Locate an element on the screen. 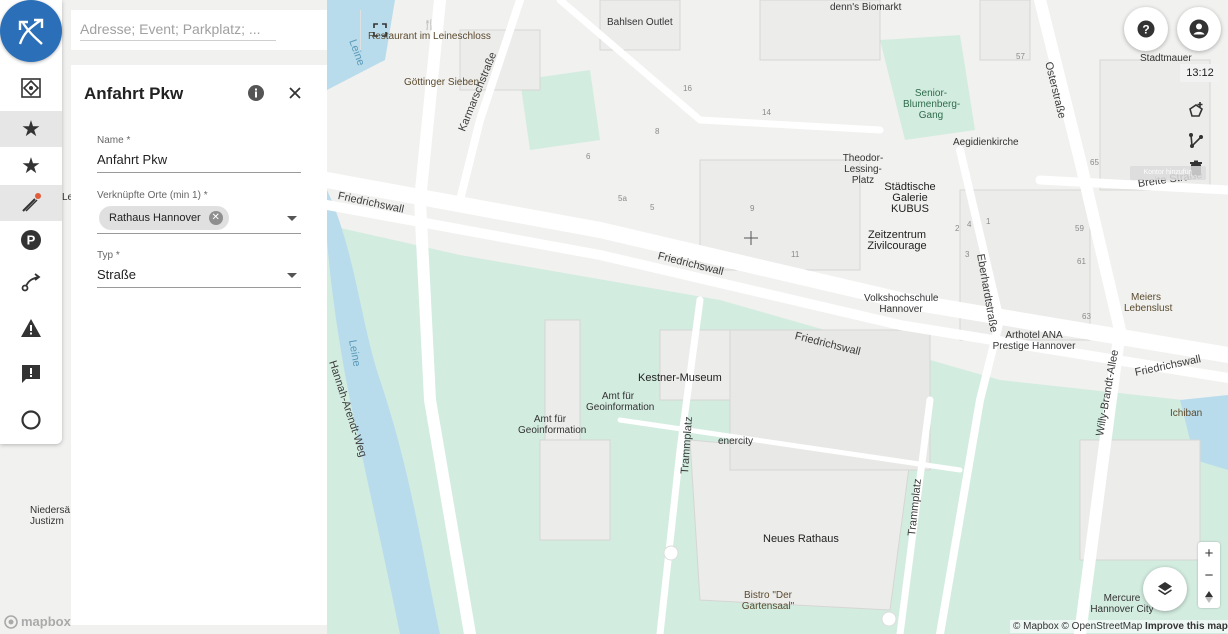  house-number: 8 is located at coordinates (657, 131).